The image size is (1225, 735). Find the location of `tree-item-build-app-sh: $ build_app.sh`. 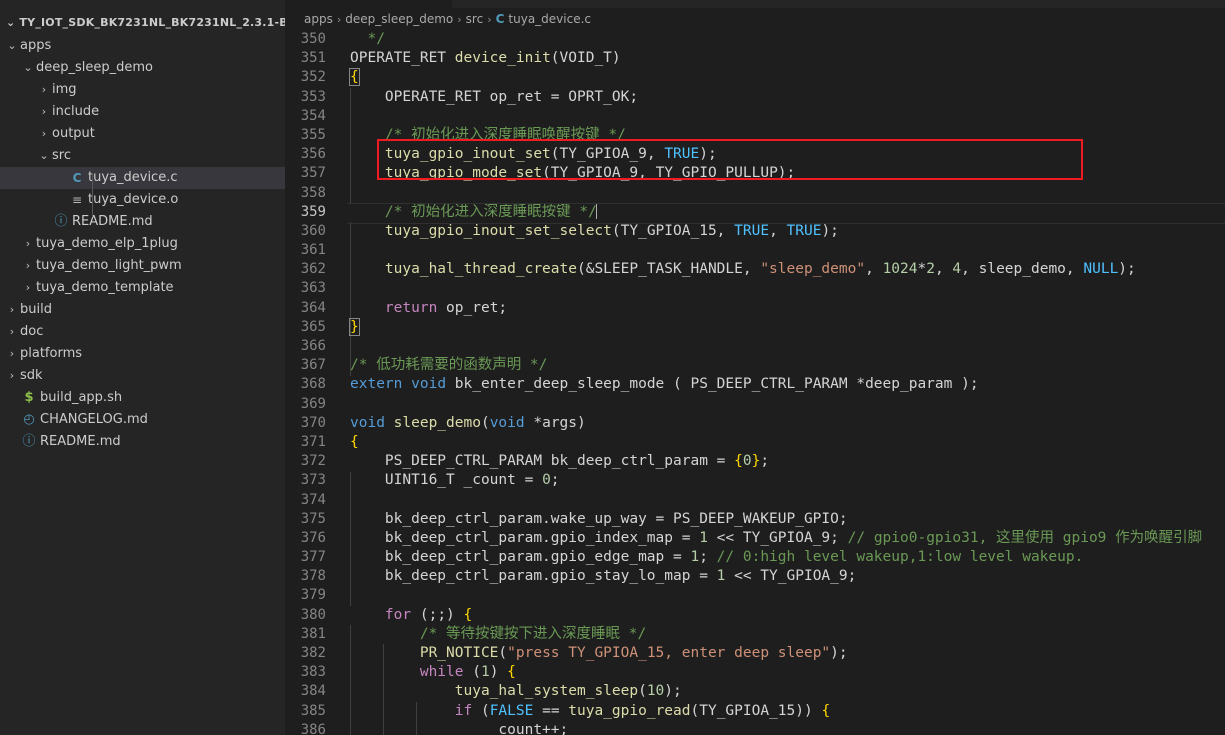

tree-item-build-app-sh: $ build_app.sh is located at coordinates (142, 398).